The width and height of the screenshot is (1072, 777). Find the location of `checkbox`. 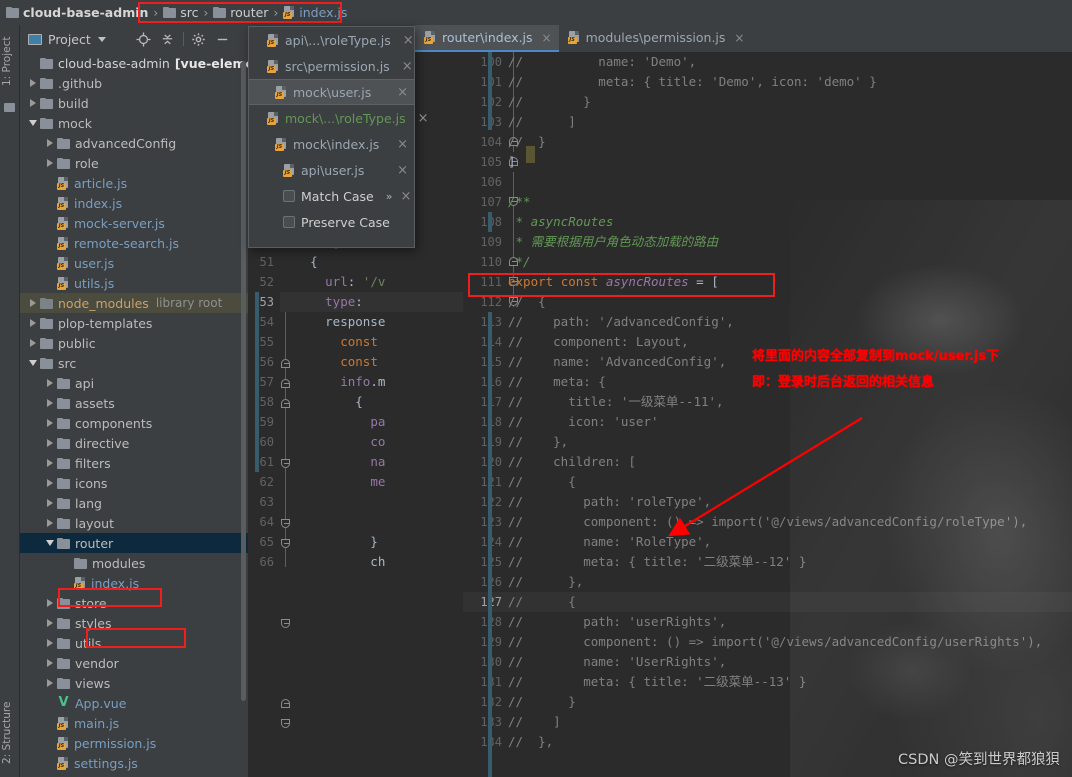

checkbox is located at coordinates (289, 222).